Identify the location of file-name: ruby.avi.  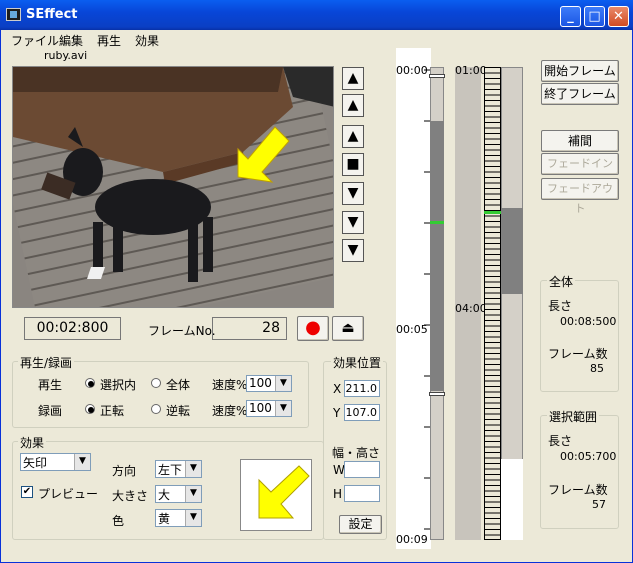
(66, 55).